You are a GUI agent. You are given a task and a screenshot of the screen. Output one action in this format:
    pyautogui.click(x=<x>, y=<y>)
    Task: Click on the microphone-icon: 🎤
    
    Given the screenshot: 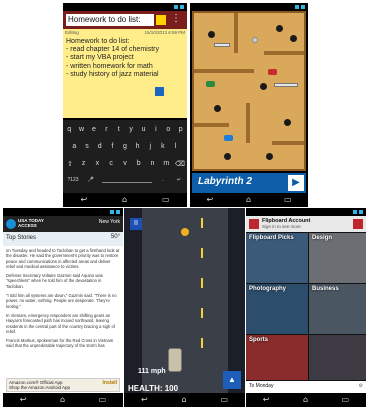 What is the action you would take?
    pyautogui.click(x=91, y=180)
    